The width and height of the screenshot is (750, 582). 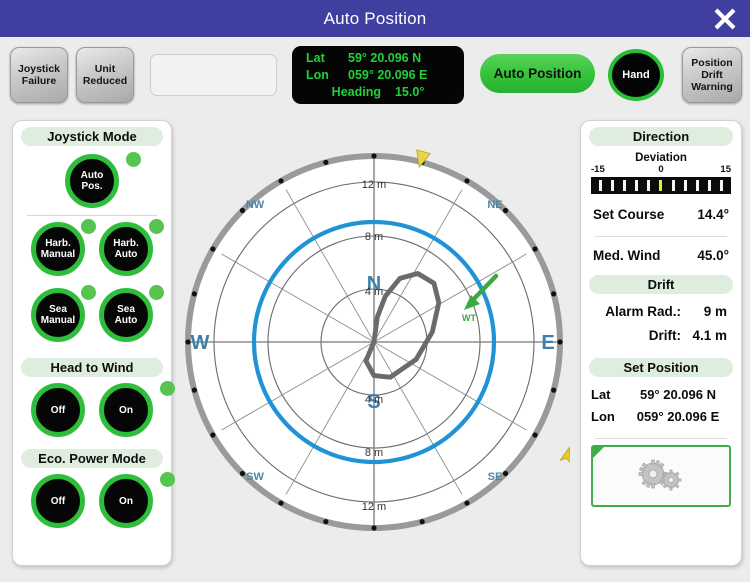 I want to click on sea-manual-led, so click(x=88, y=292).